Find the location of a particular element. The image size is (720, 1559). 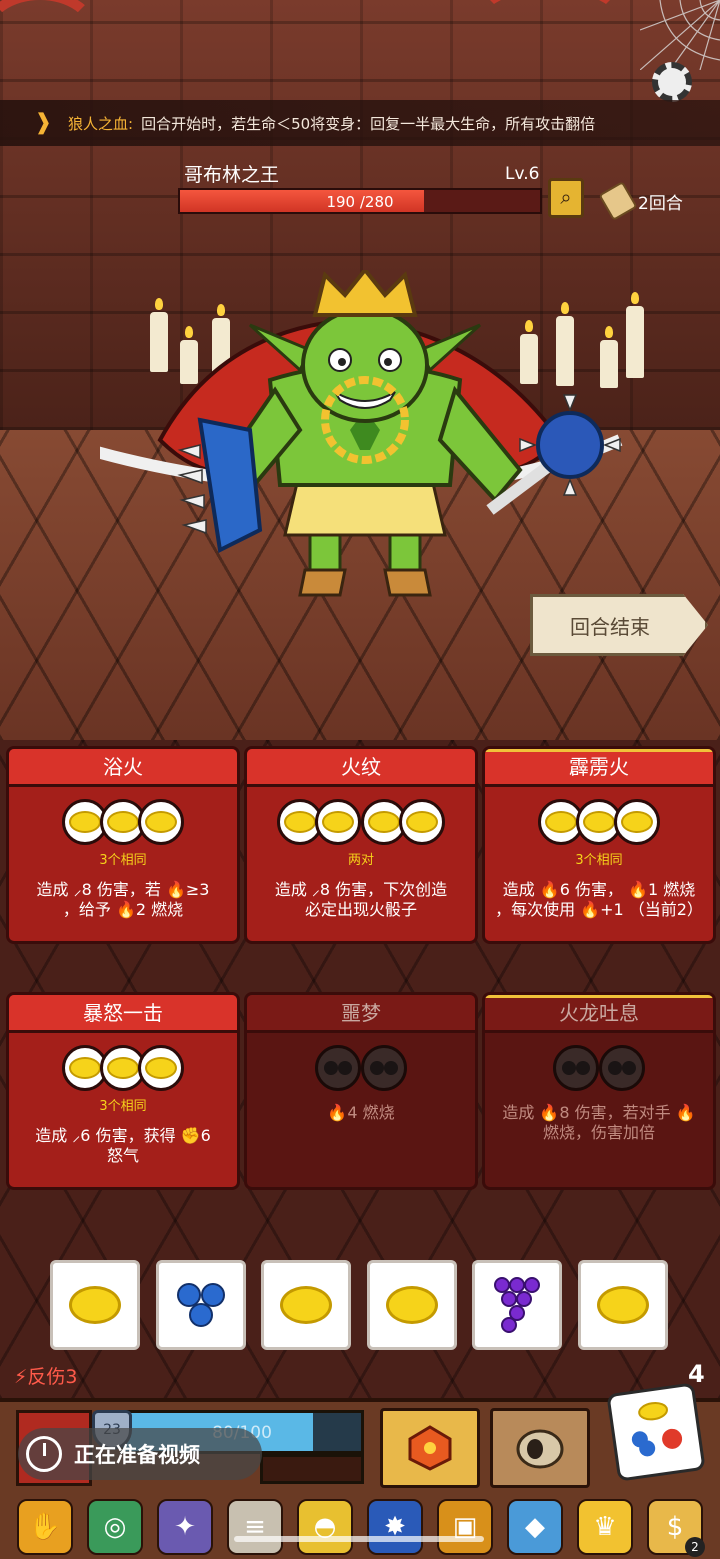

thorns-status: ⚡反伤3 is located at coordinates (46, 1377).